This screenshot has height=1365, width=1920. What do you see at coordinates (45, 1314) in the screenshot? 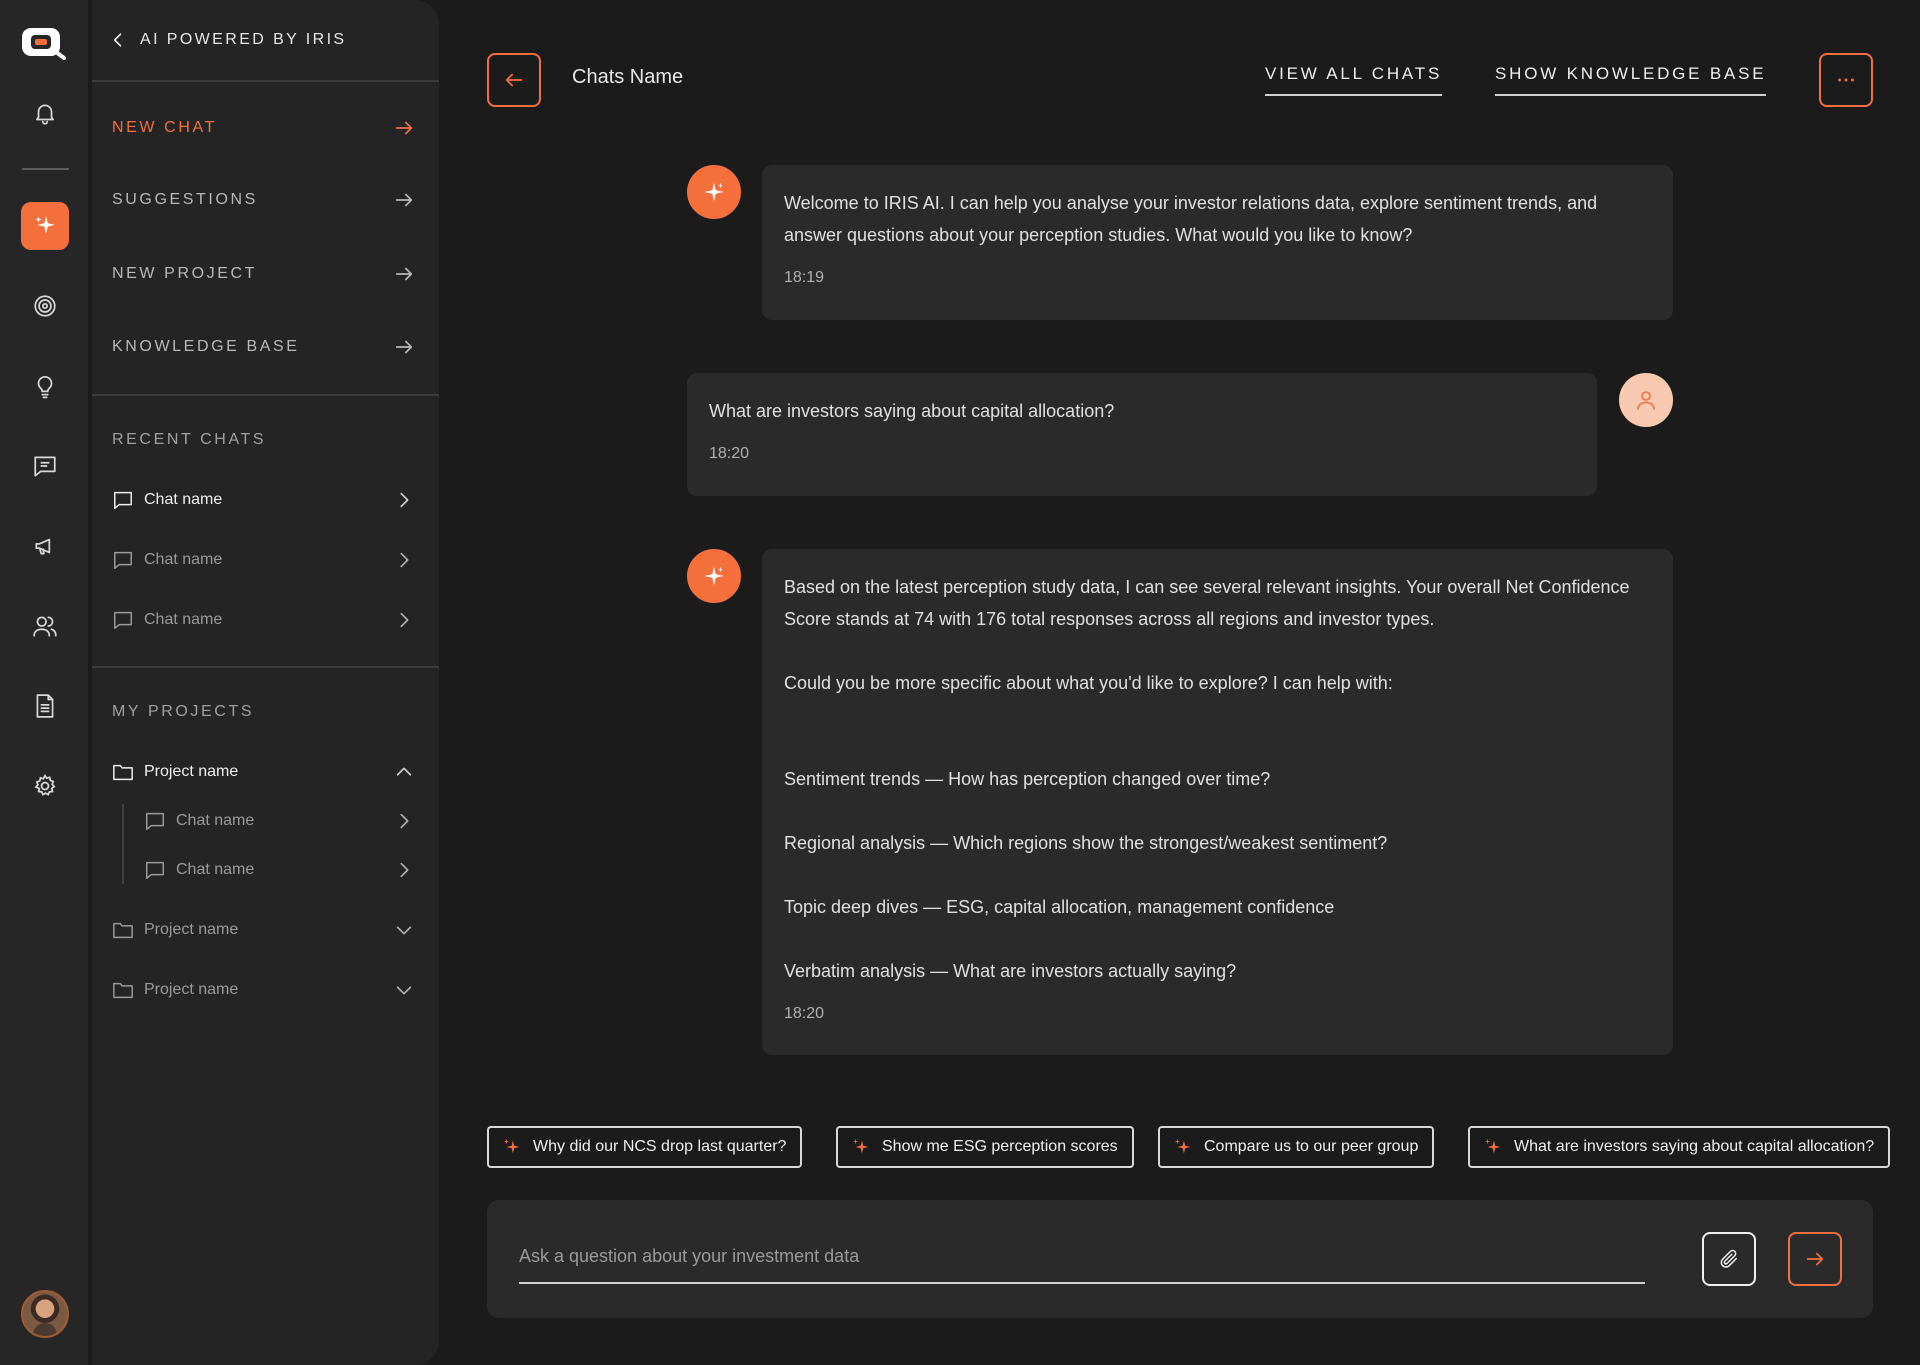
I see `user-avatar` at bounding box center [45, 1314].